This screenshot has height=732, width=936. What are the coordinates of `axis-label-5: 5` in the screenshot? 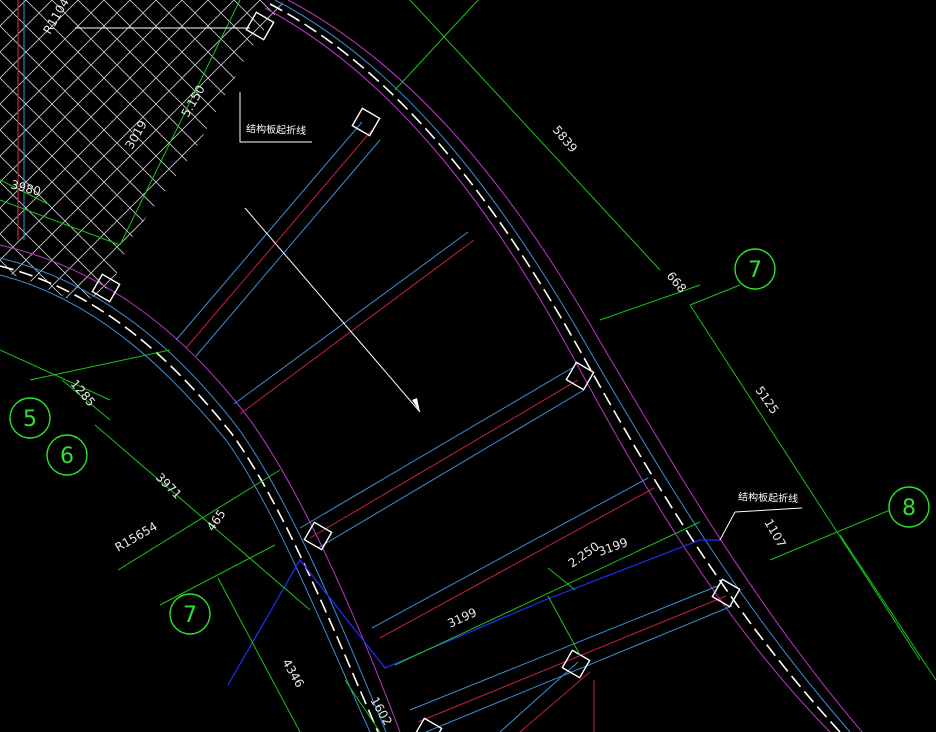 It's located at (30, 419).